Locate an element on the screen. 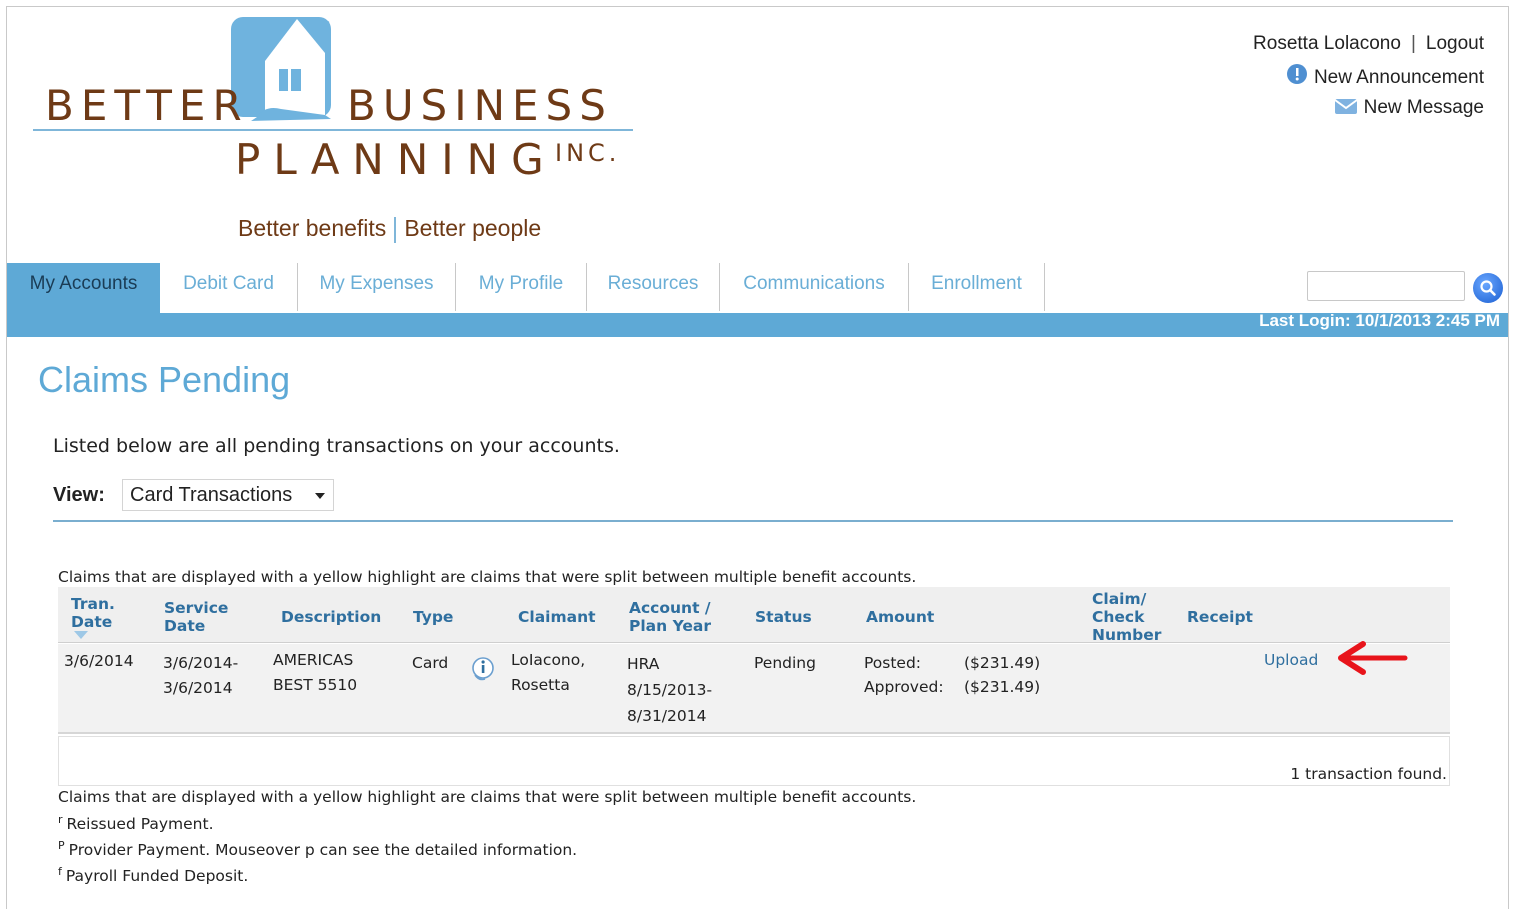 The width and height of the screenshot is (1515, 909). cell-amount-values: ($231.49) ($231.49) is located at coordinates (1002, 675).